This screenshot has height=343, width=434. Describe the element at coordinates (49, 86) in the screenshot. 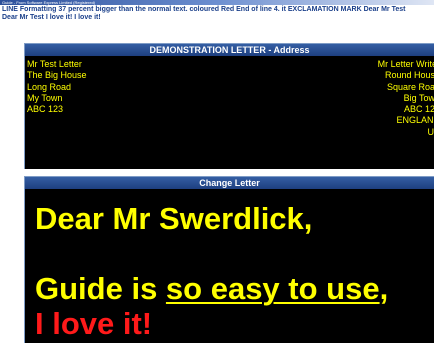

I see `recipient-line: Long Road` at that location.